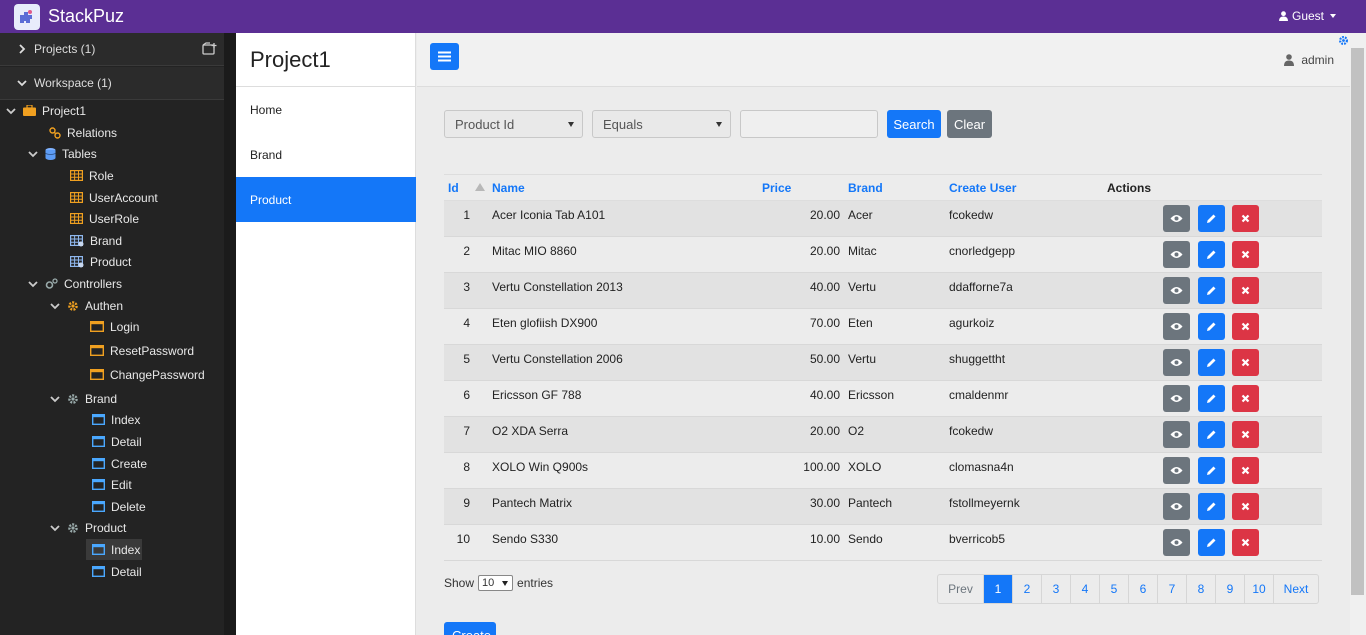  I want to click on admin-user: admin, so click(1309, 60).